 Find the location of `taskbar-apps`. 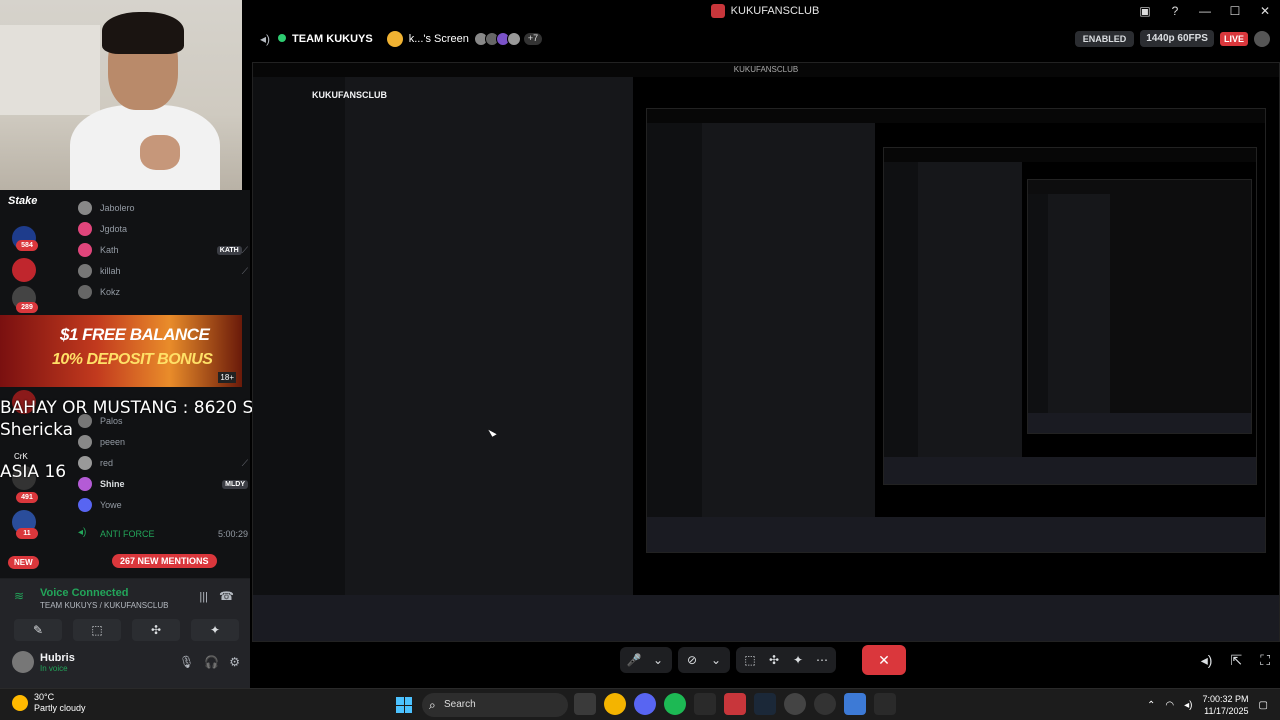

taskbar-apps is located at coordinates (735, 704).